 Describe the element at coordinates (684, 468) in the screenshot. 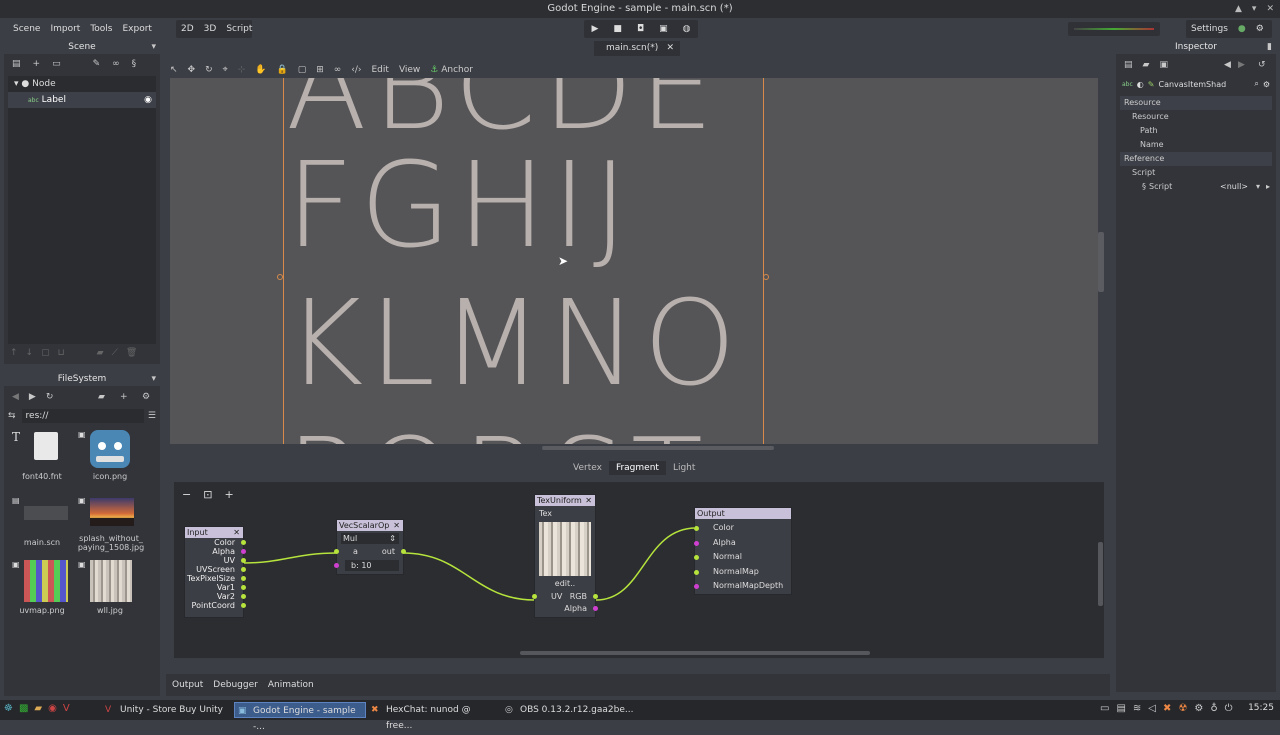

I see `tab-light: Light` at that location.